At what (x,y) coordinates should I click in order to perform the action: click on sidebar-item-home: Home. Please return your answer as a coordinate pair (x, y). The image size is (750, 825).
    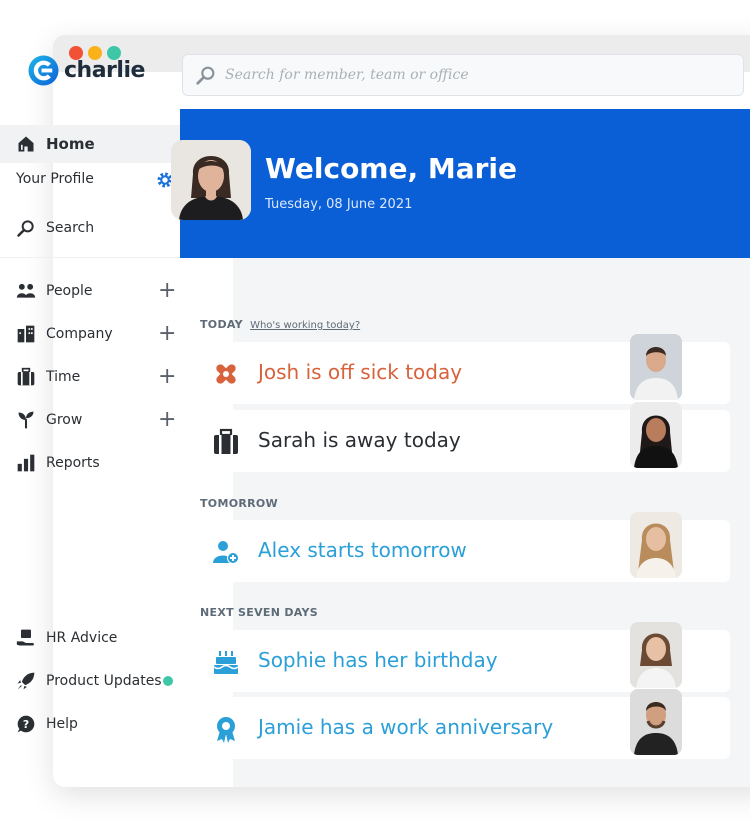
    Looking at the image, I should click on (90, 144).